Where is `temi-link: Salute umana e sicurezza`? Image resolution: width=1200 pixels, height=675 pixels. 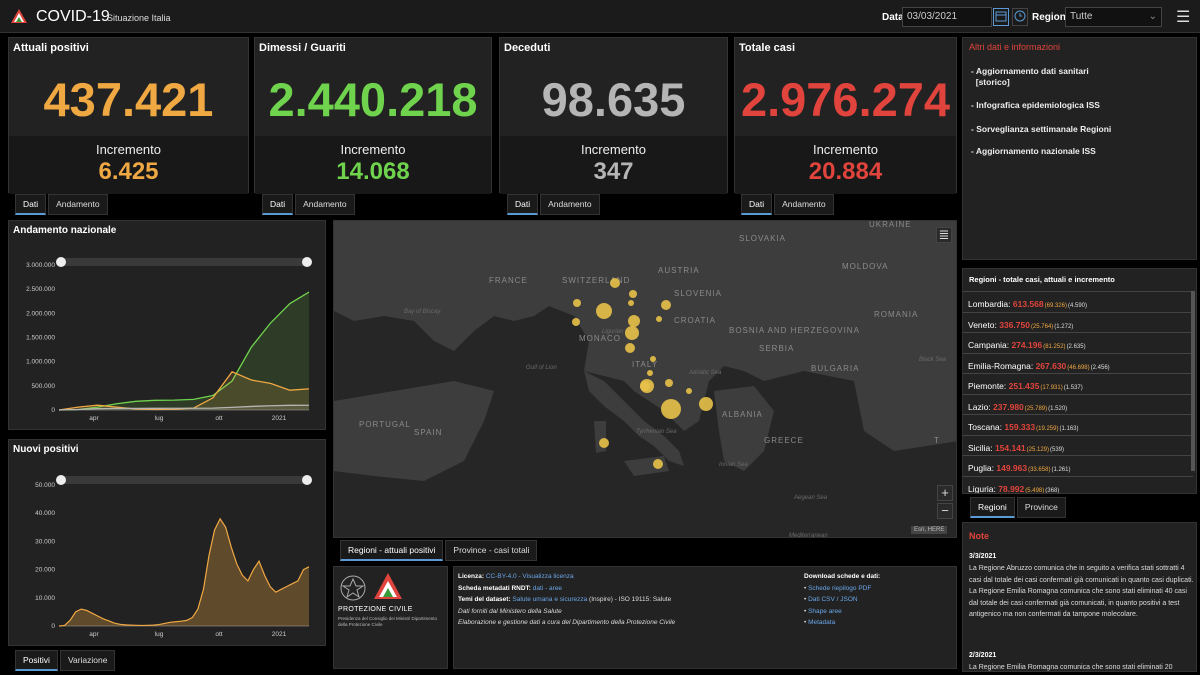 temi-link: Salute umana e sicurezza is located at coordinates (549, 599).